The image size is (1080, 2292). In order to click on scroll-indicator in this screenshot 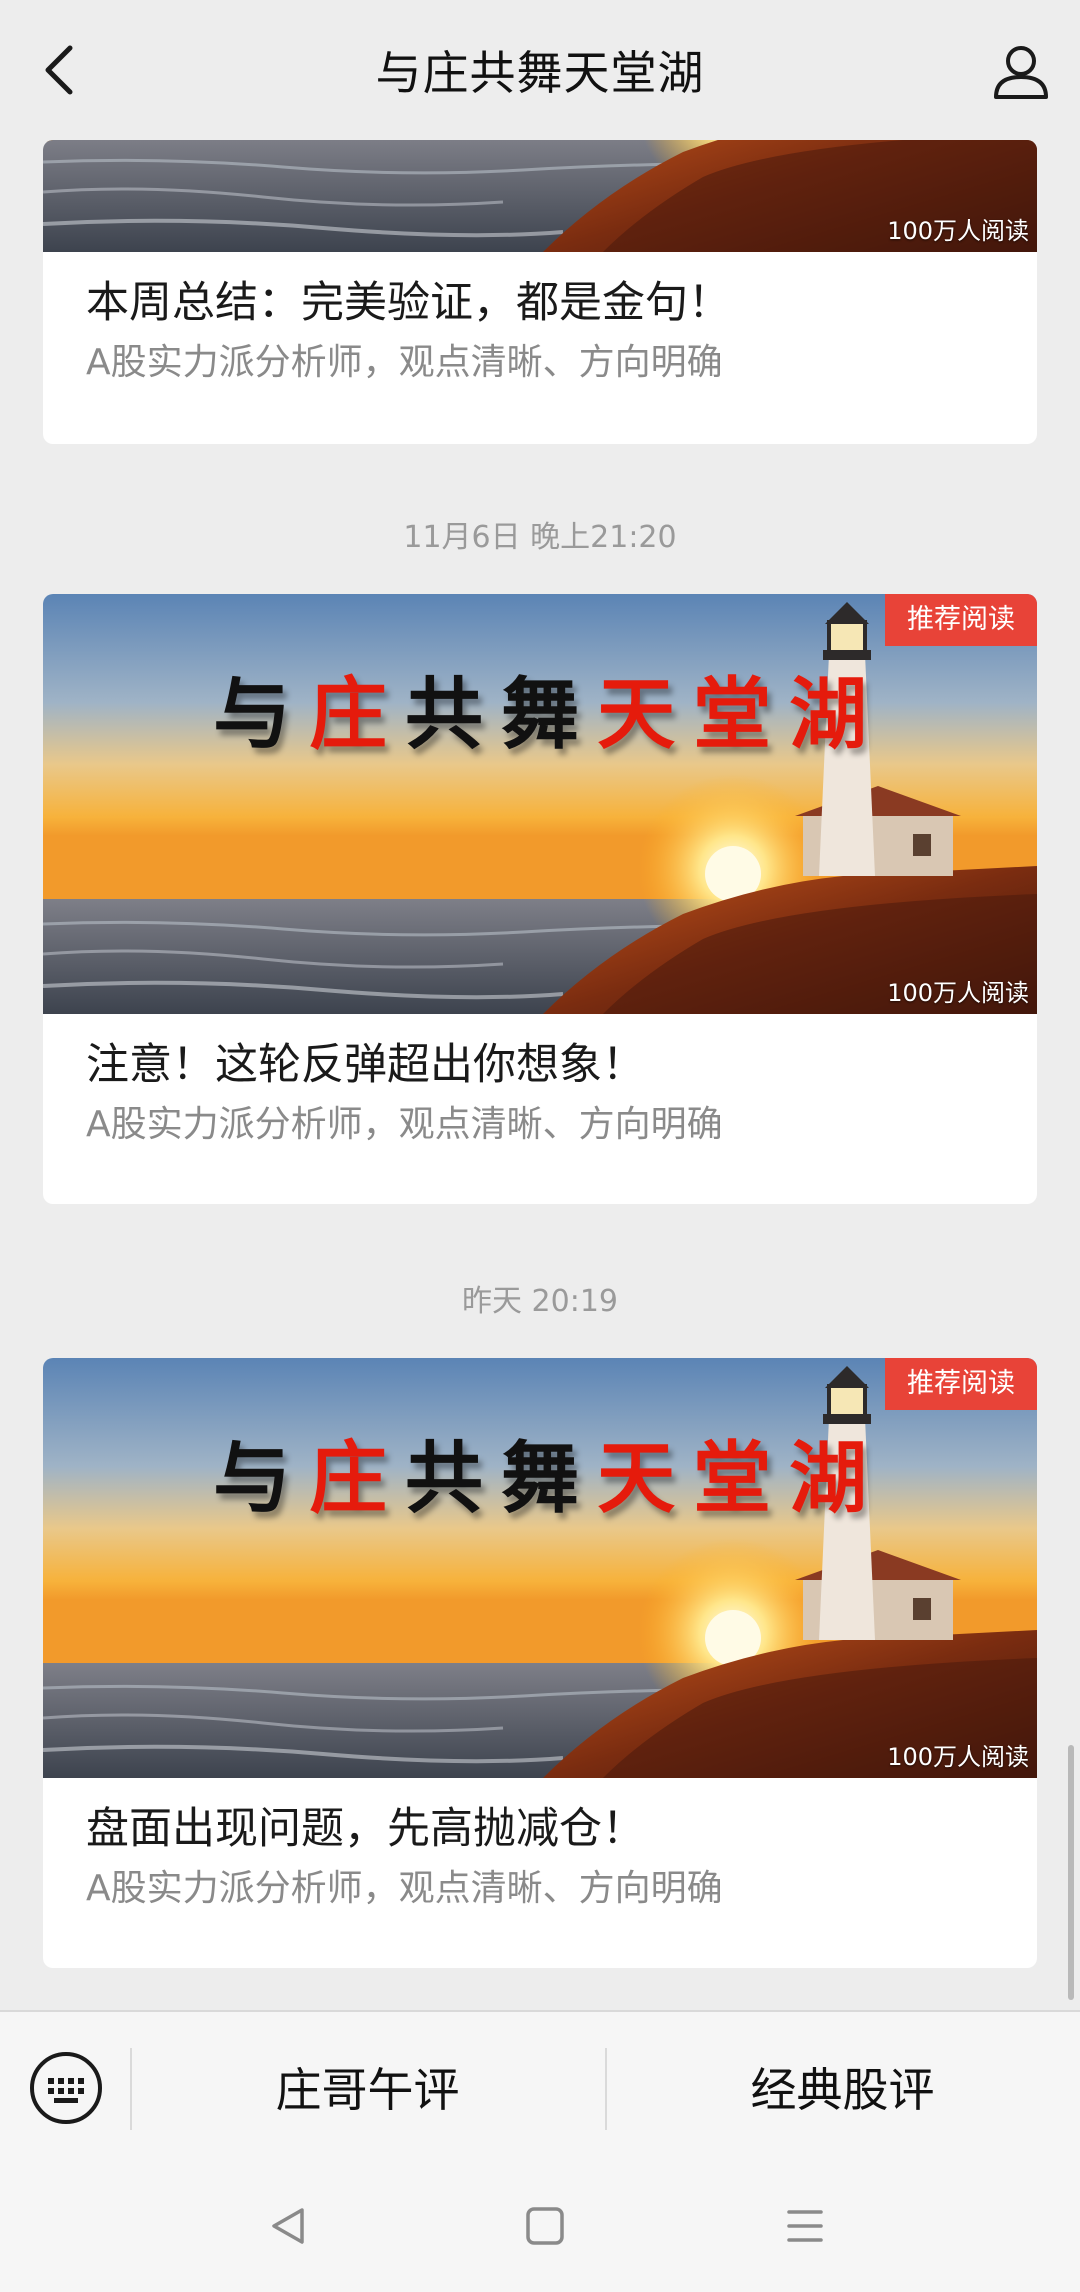, I will do `click(1071, 1872)`.